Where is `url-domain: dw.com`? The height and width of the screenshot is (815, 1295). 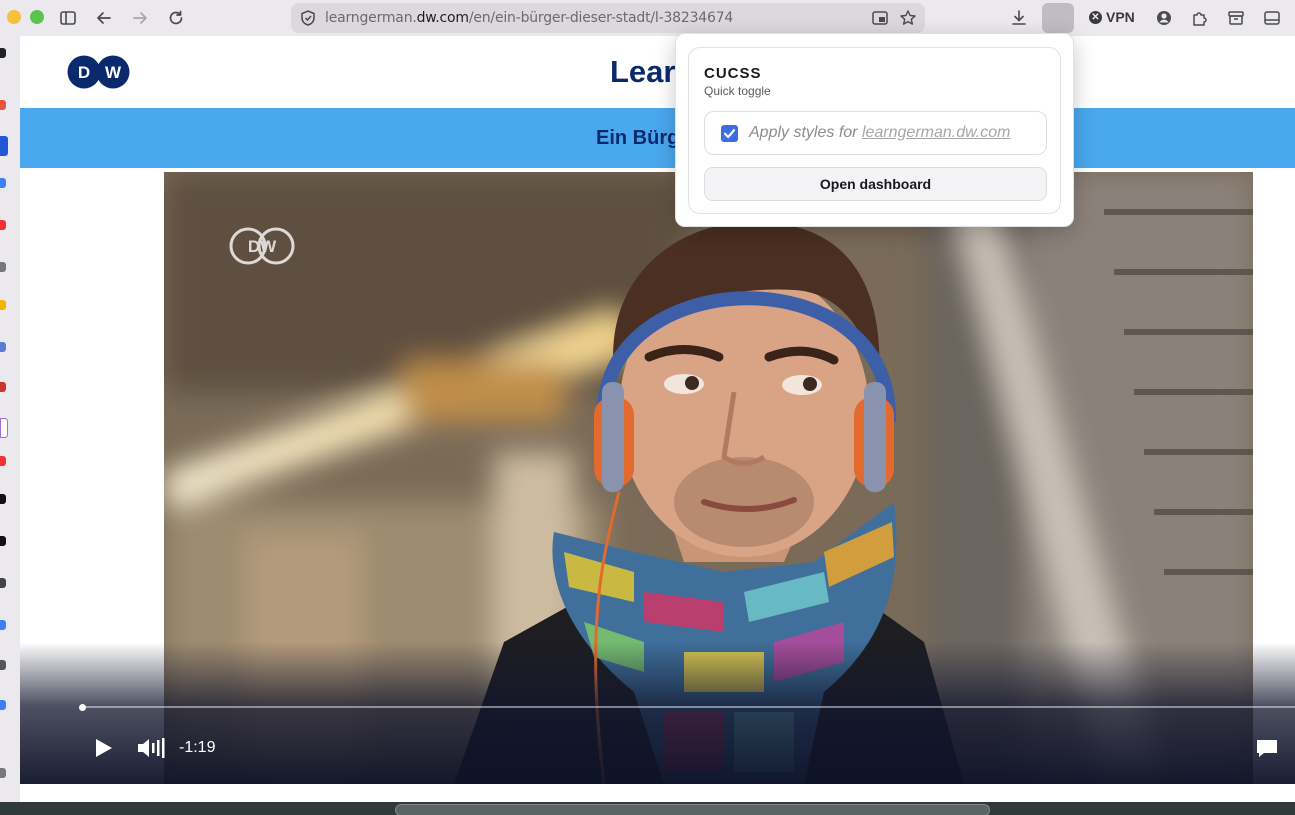 url-domain: dw.com is located at coordinates (442, 18).